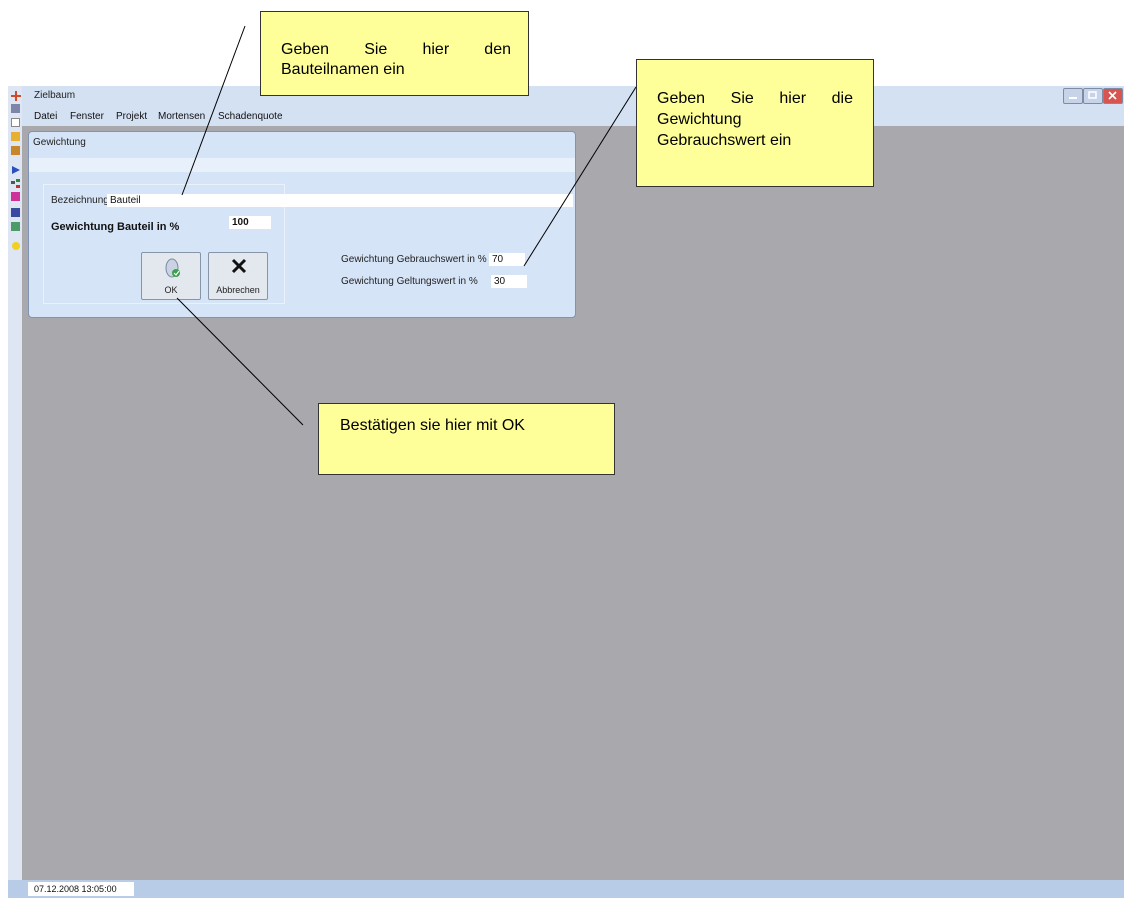  Describe the element at coordinates (466, 439) in the screenshot. I see `callout-ok: Bestätigen sie hier mit OK` at that location.